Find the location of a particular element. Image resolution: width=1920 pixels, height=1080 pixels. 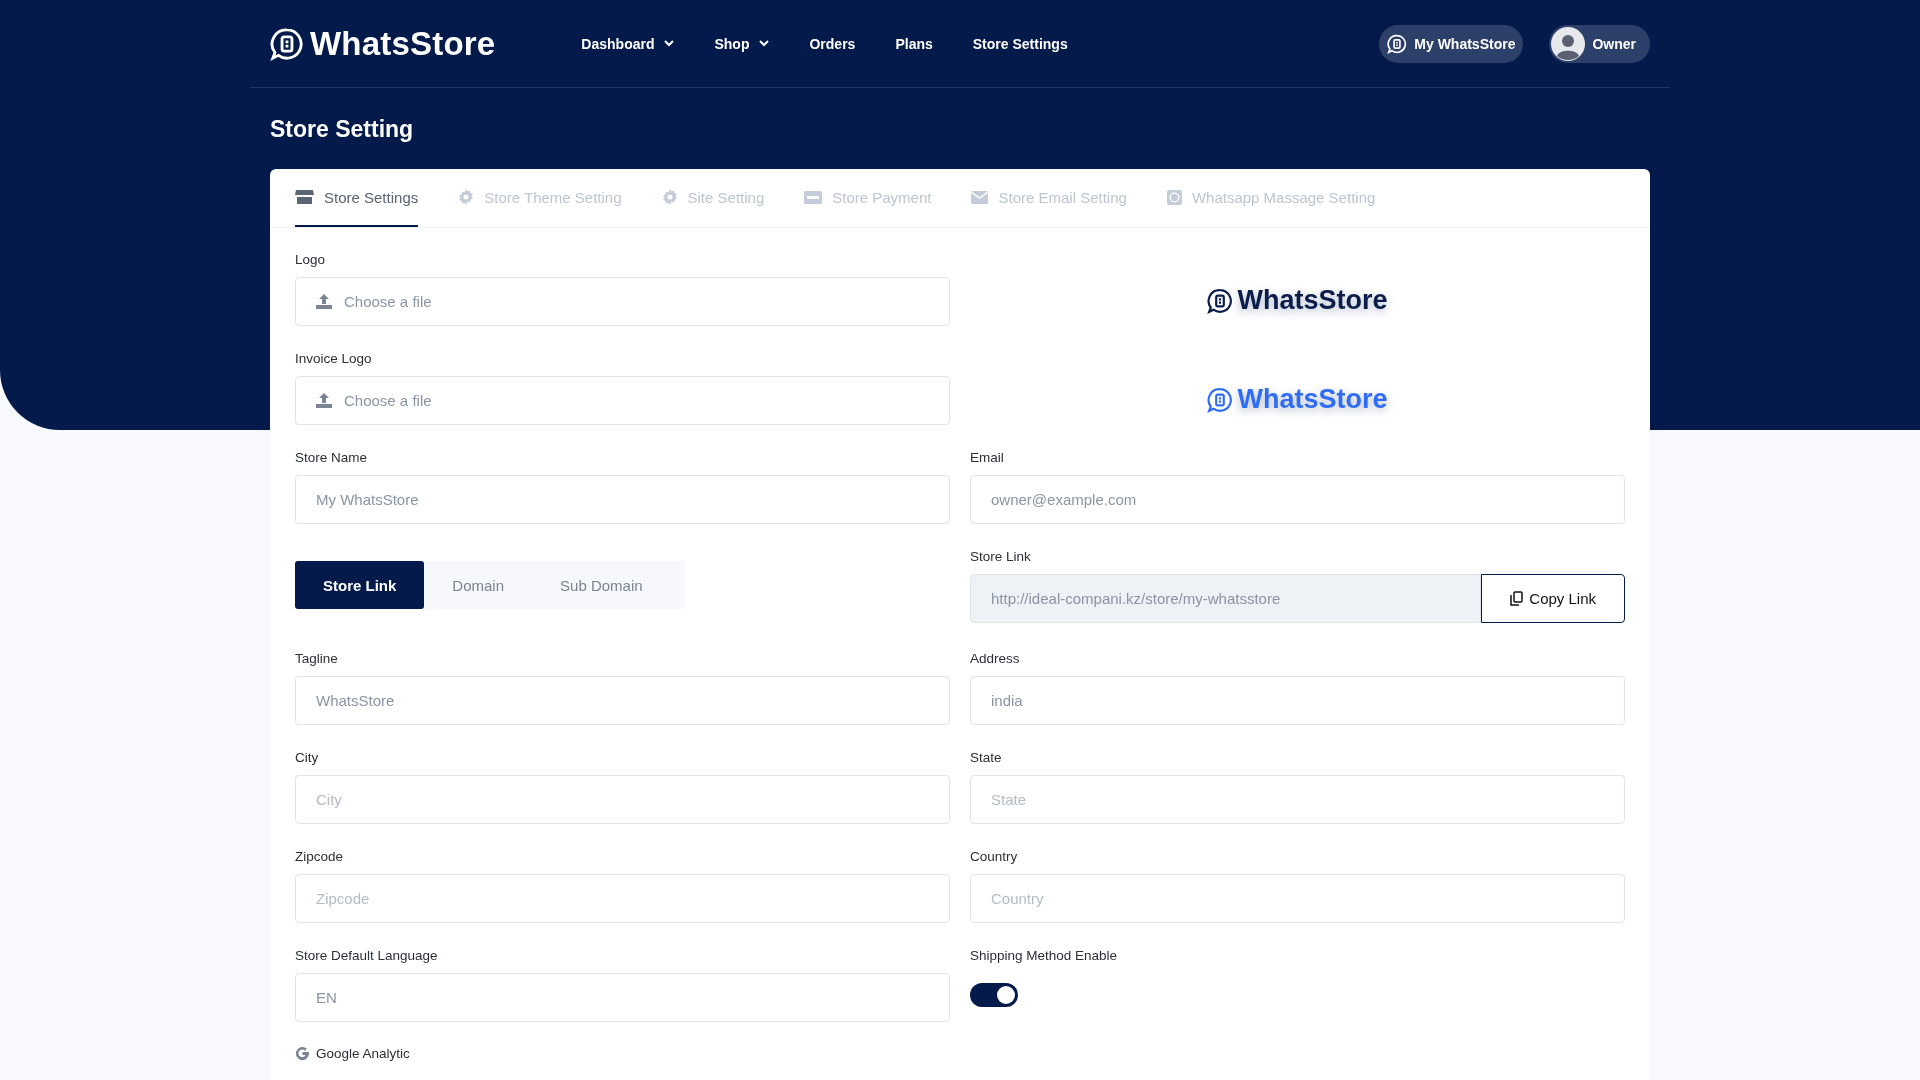

field-label: Logo is located at coordinates (311, 260).